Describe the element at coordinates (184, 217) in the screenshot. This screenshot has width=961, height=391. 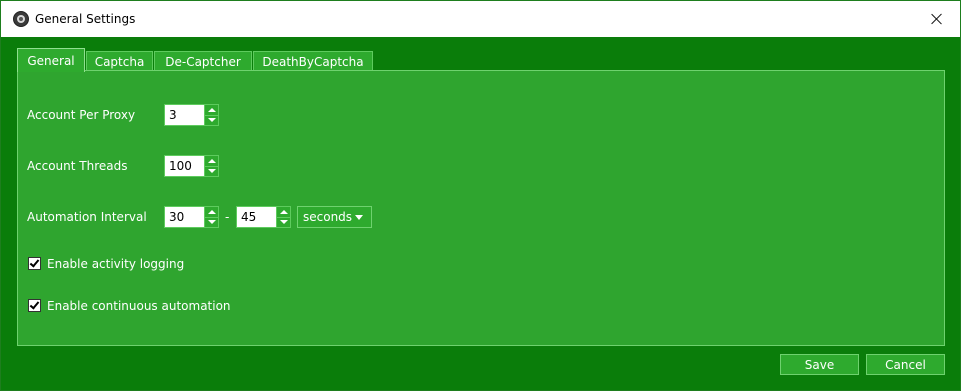
I see `interval-min-input: 30` at that location.